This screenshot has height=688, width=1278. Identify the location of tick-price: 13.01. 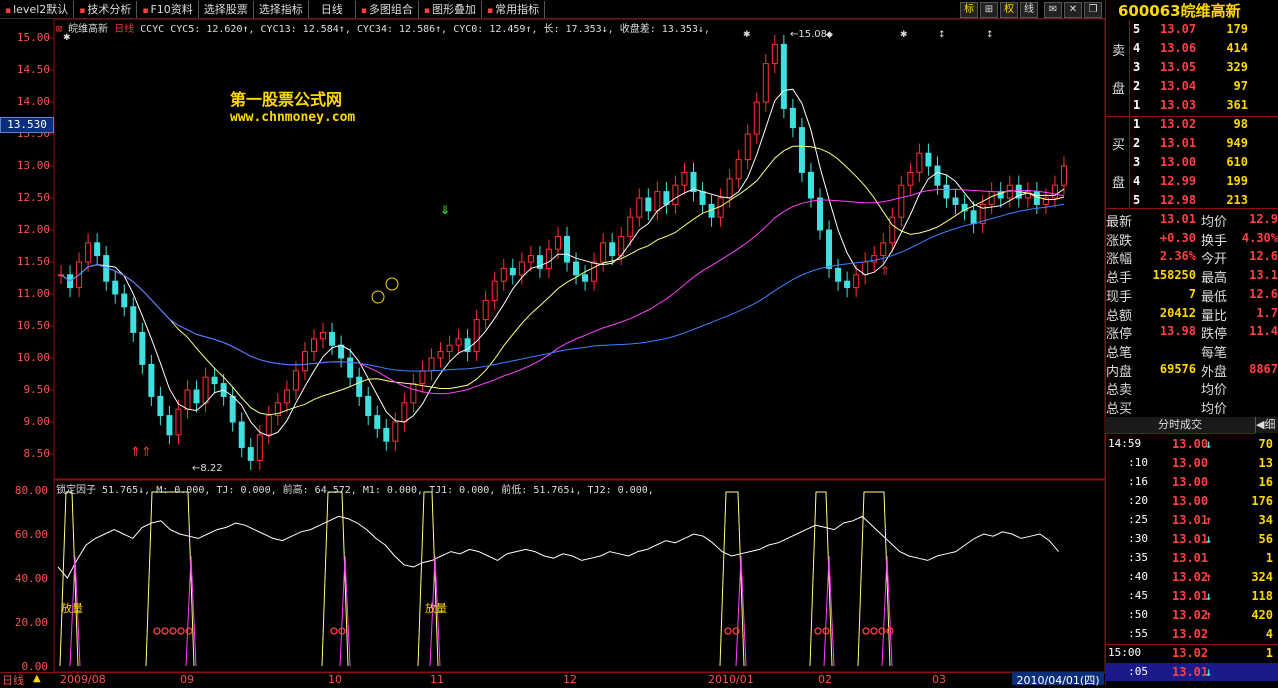
(1190, 558).